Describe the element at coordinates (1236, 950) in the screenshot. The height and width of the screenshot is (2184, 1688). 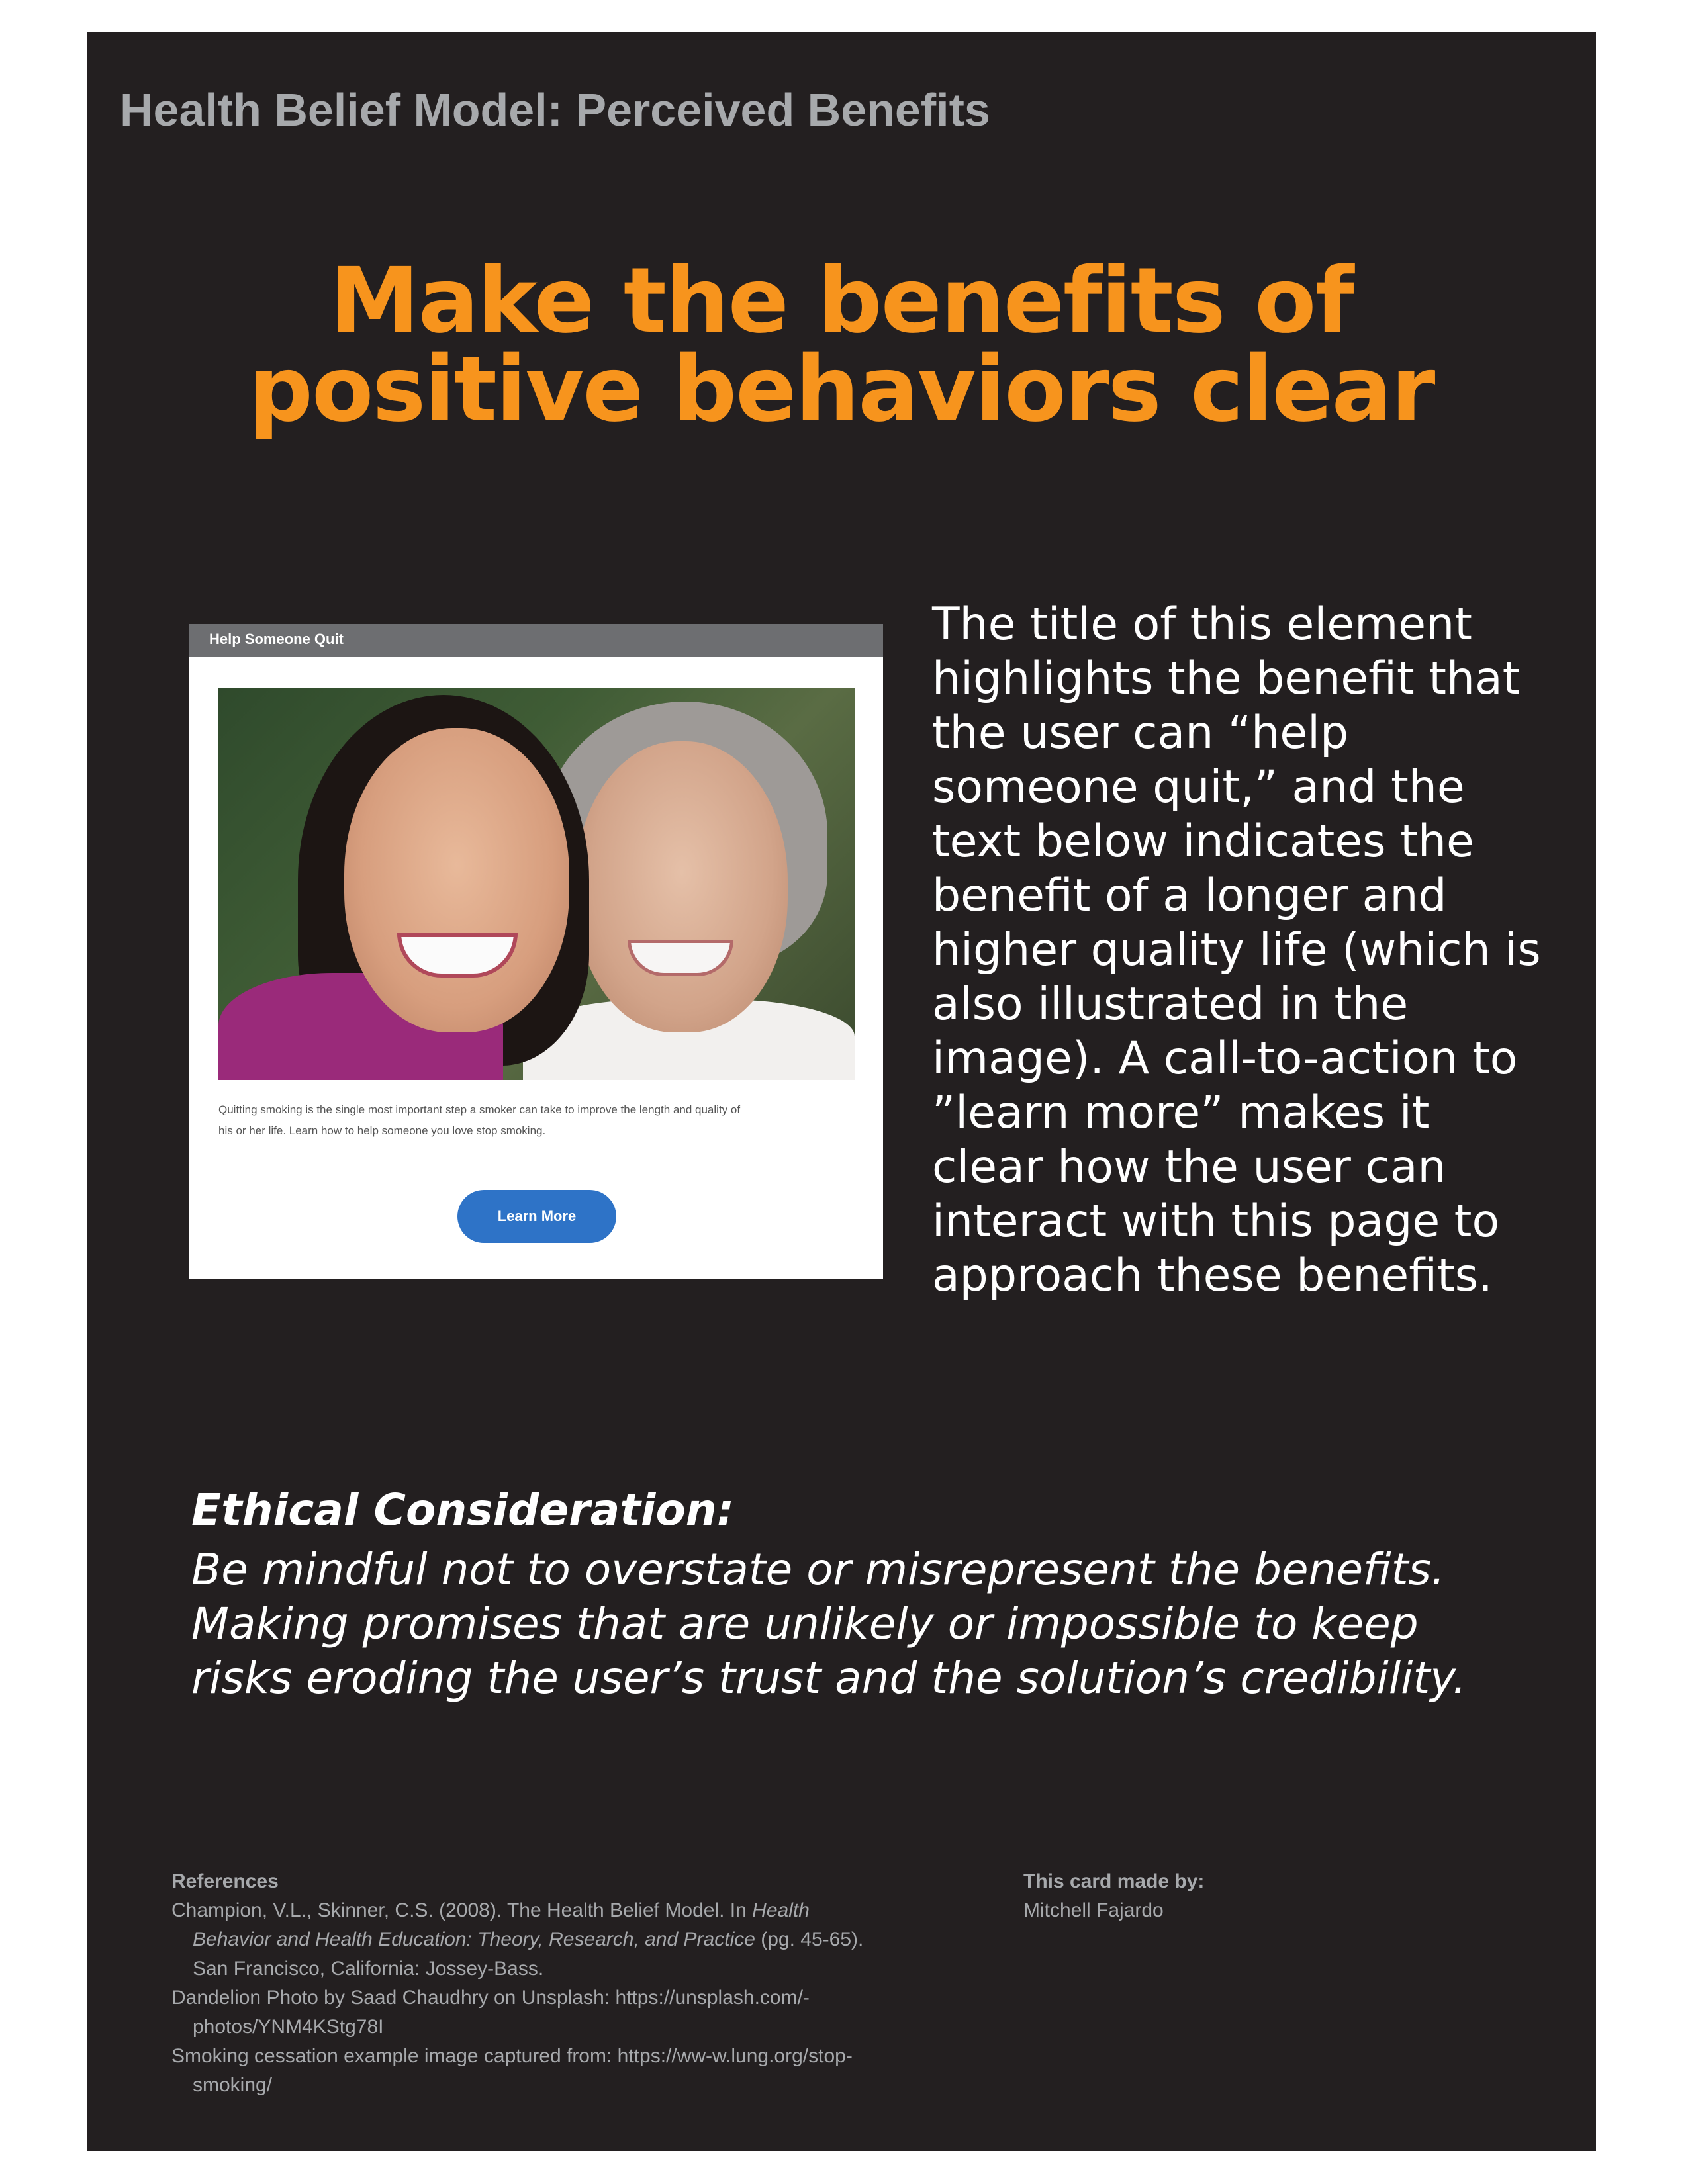
I see `description-line: higher quality life (which is` at that location.